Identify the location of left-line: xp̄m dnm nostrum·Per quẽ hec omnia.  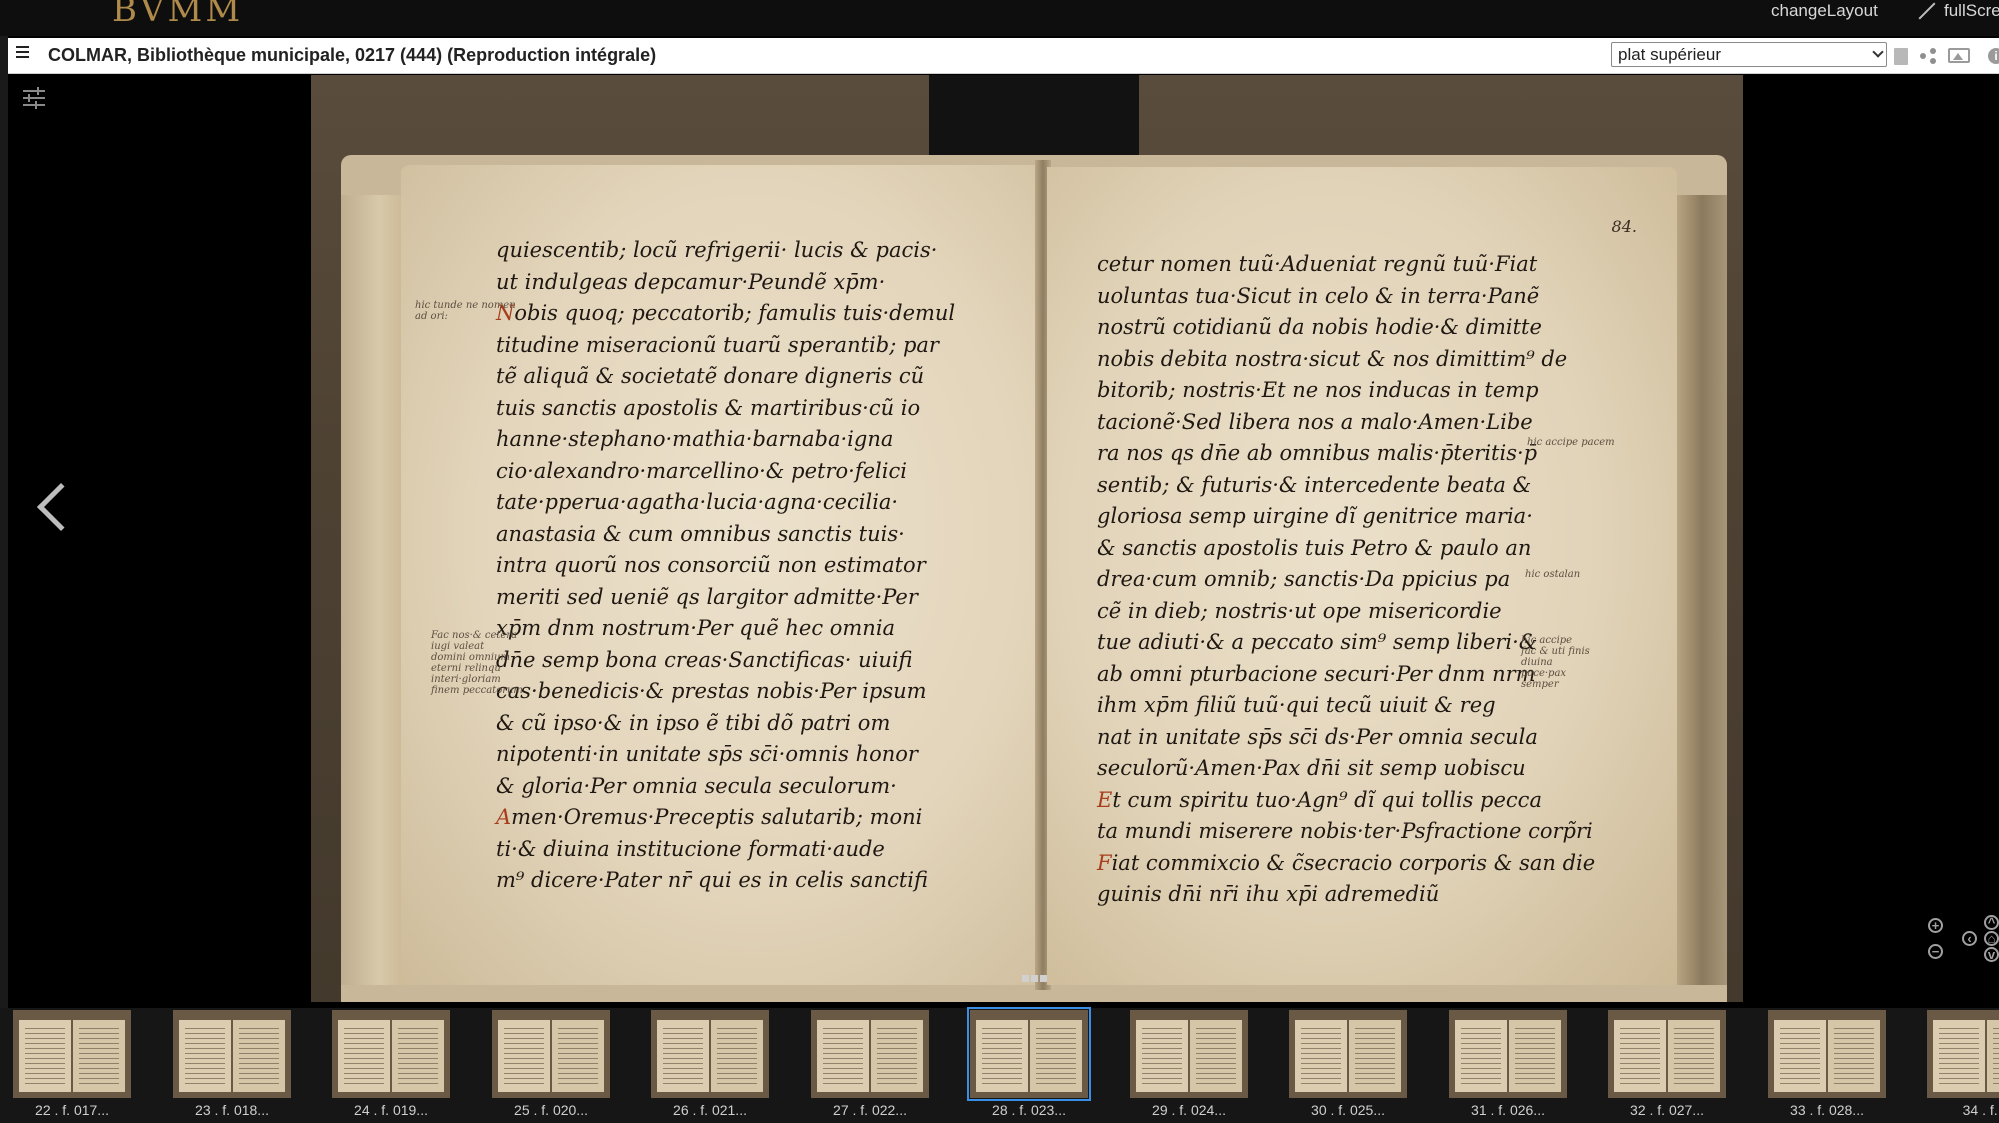
(696, 628).